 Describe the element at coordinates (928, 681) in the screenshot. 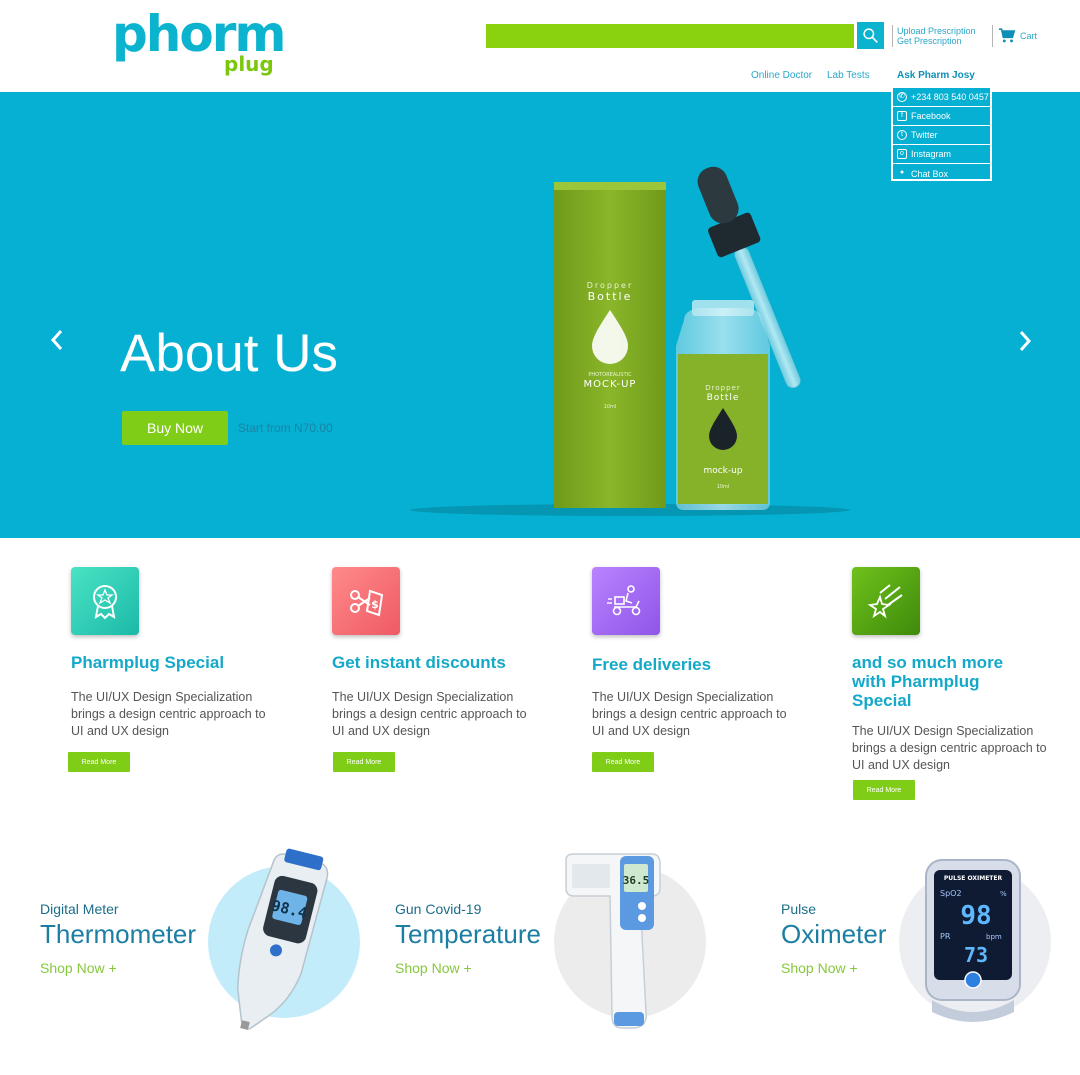

I see `feature-title: and so much more with Pharmplug Special` at that location.